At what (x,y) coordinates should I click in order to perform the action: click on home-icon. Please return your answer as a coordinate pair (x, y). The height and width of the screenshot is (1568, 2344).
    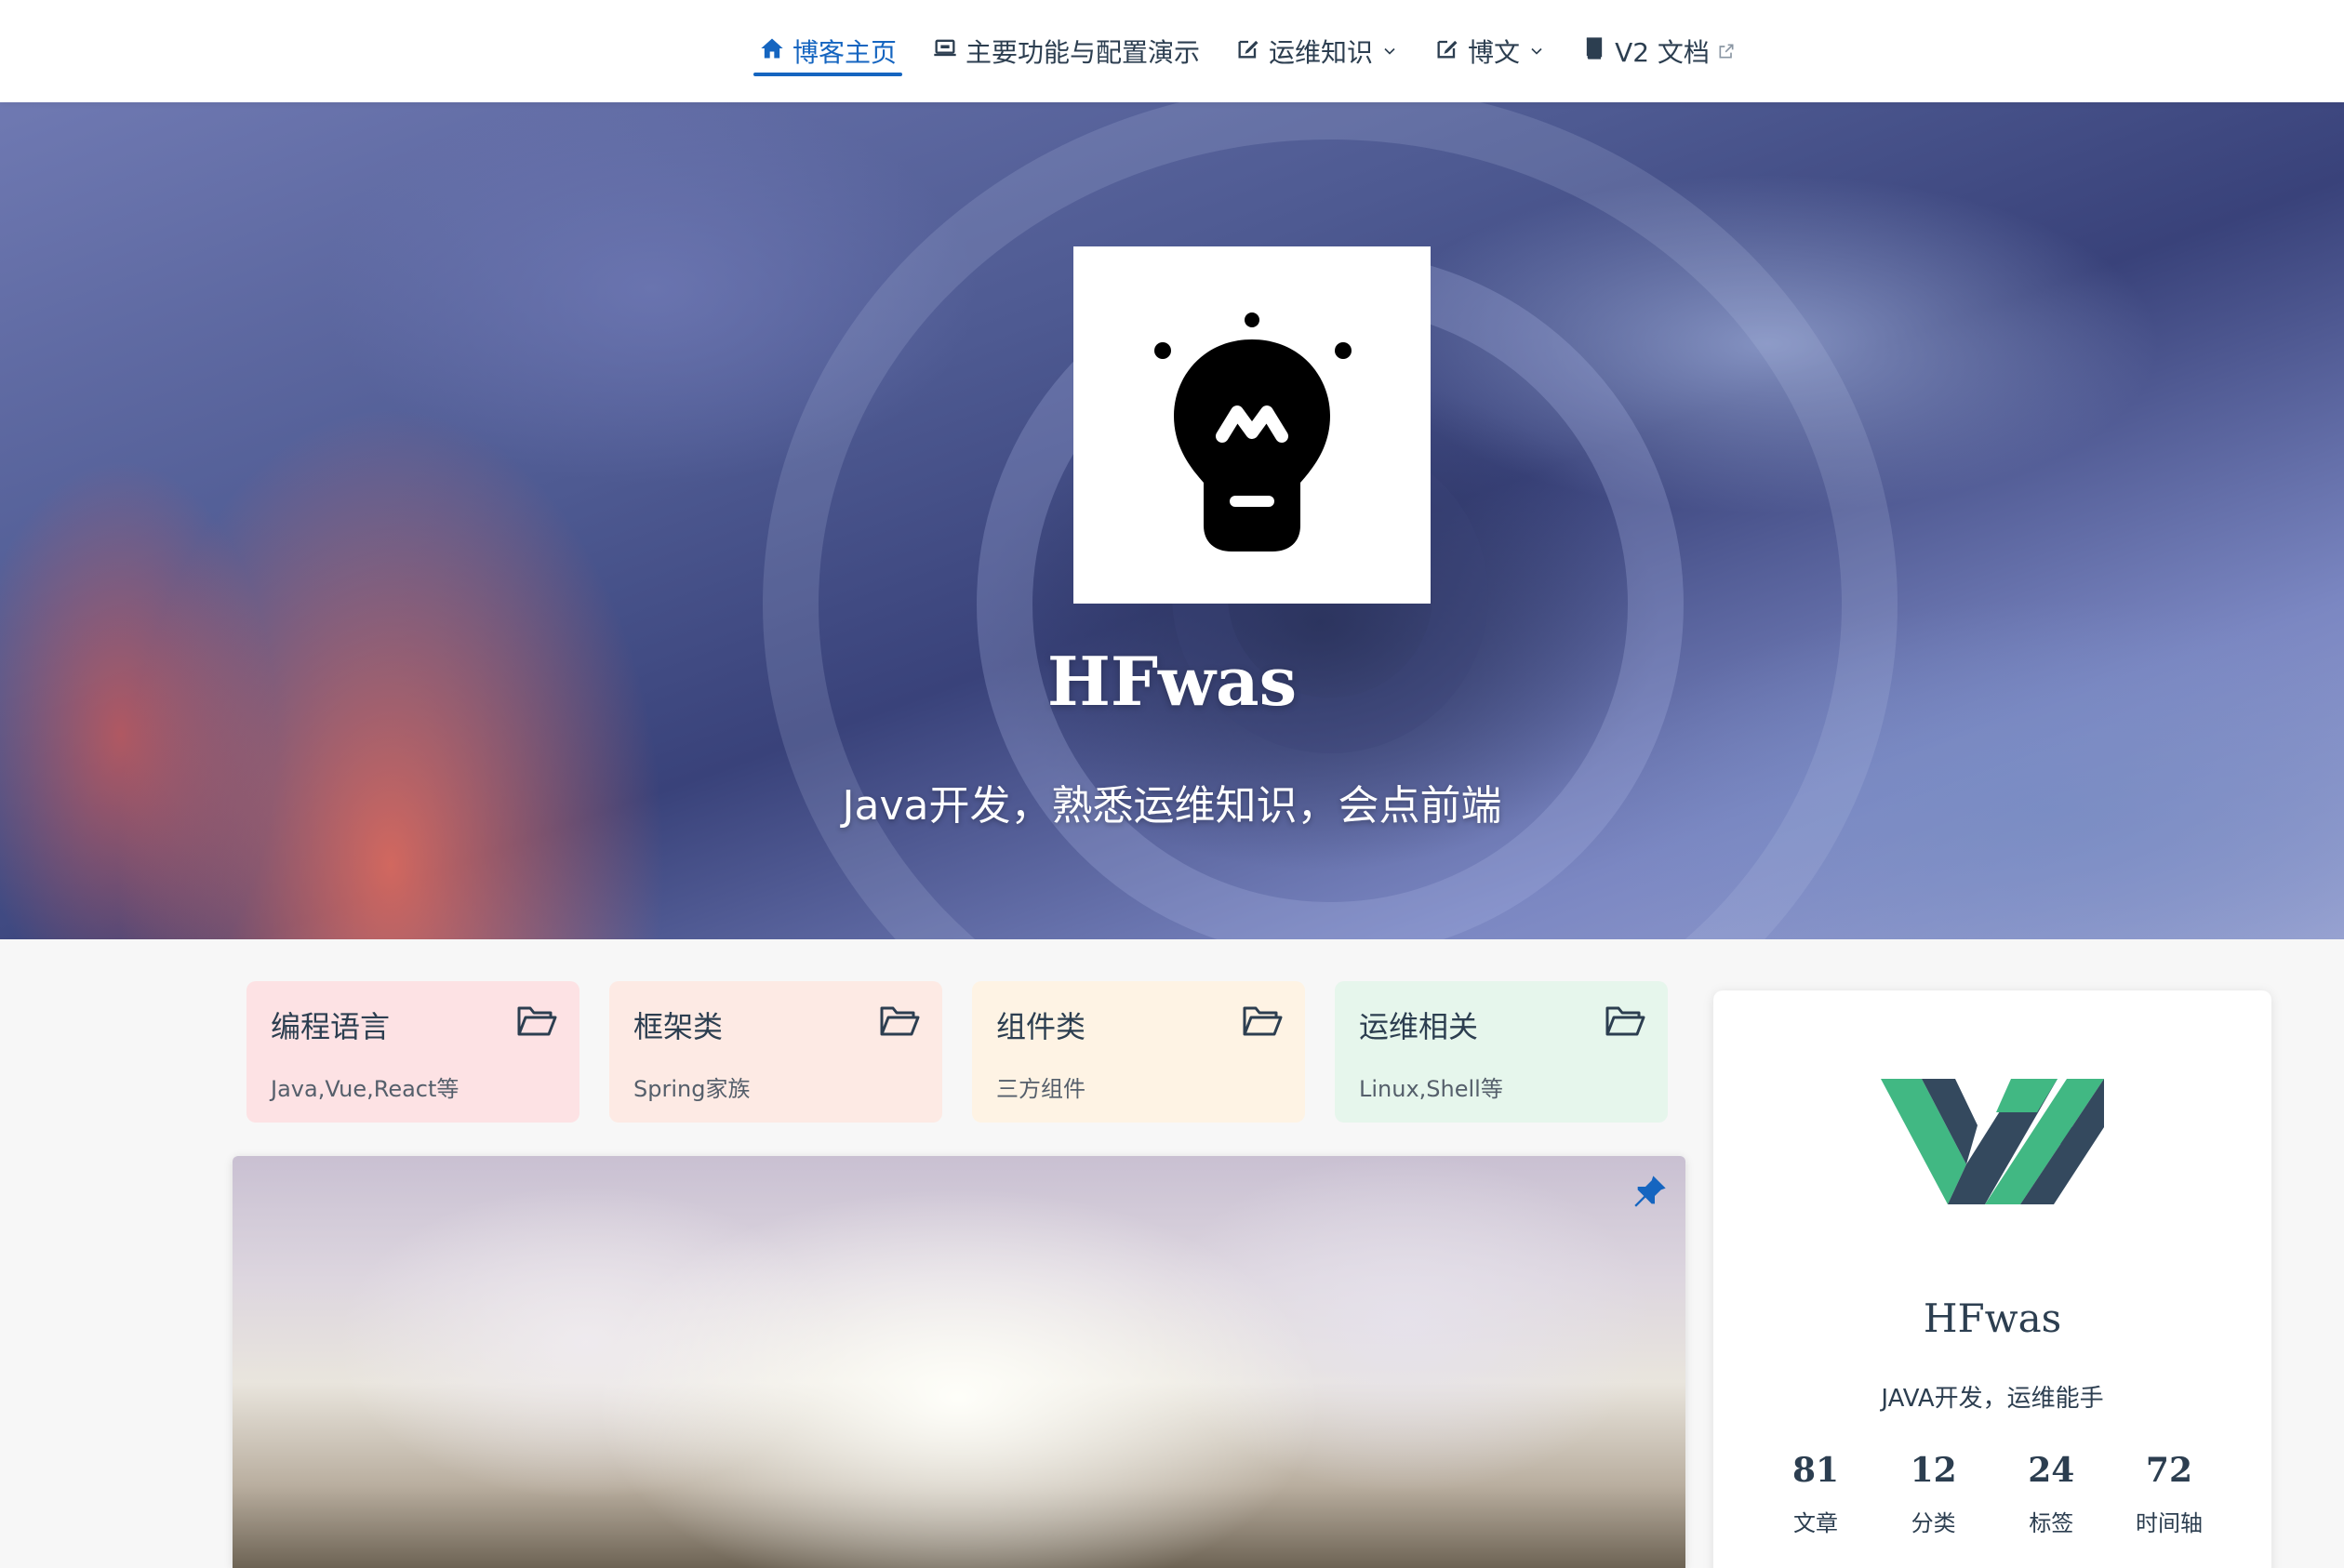
    Looking at the image, I should click on (772, 51).